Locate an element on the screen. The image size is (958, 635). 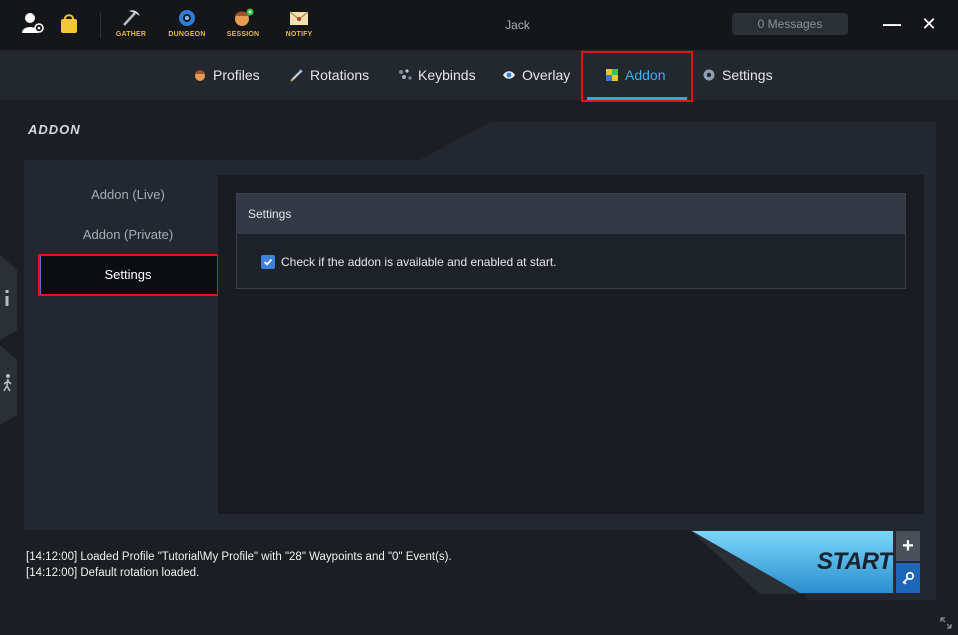
tab-overlay: Overlay is located at coordinates (536, 75).